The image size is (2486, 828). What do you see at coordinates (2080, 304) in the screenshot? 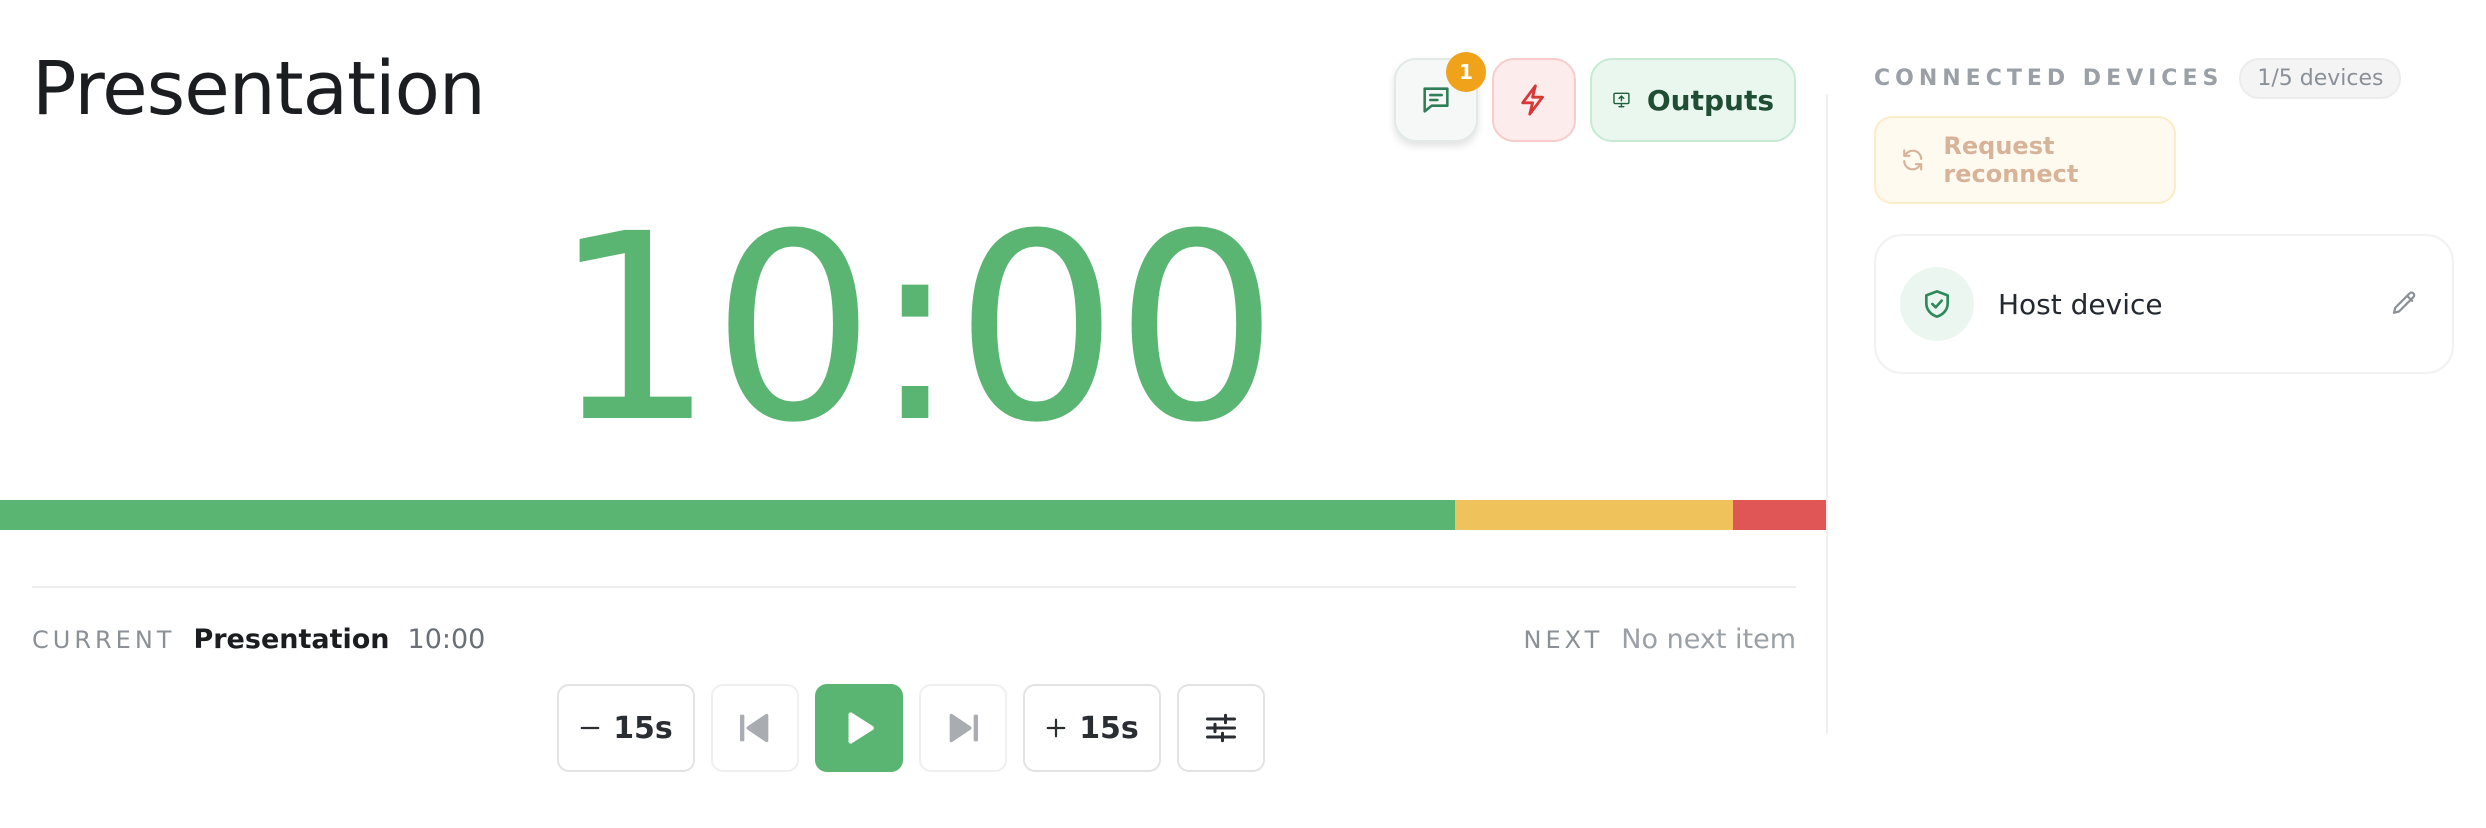
I see `device-name: Host device` at bounding box center [2080, 304].